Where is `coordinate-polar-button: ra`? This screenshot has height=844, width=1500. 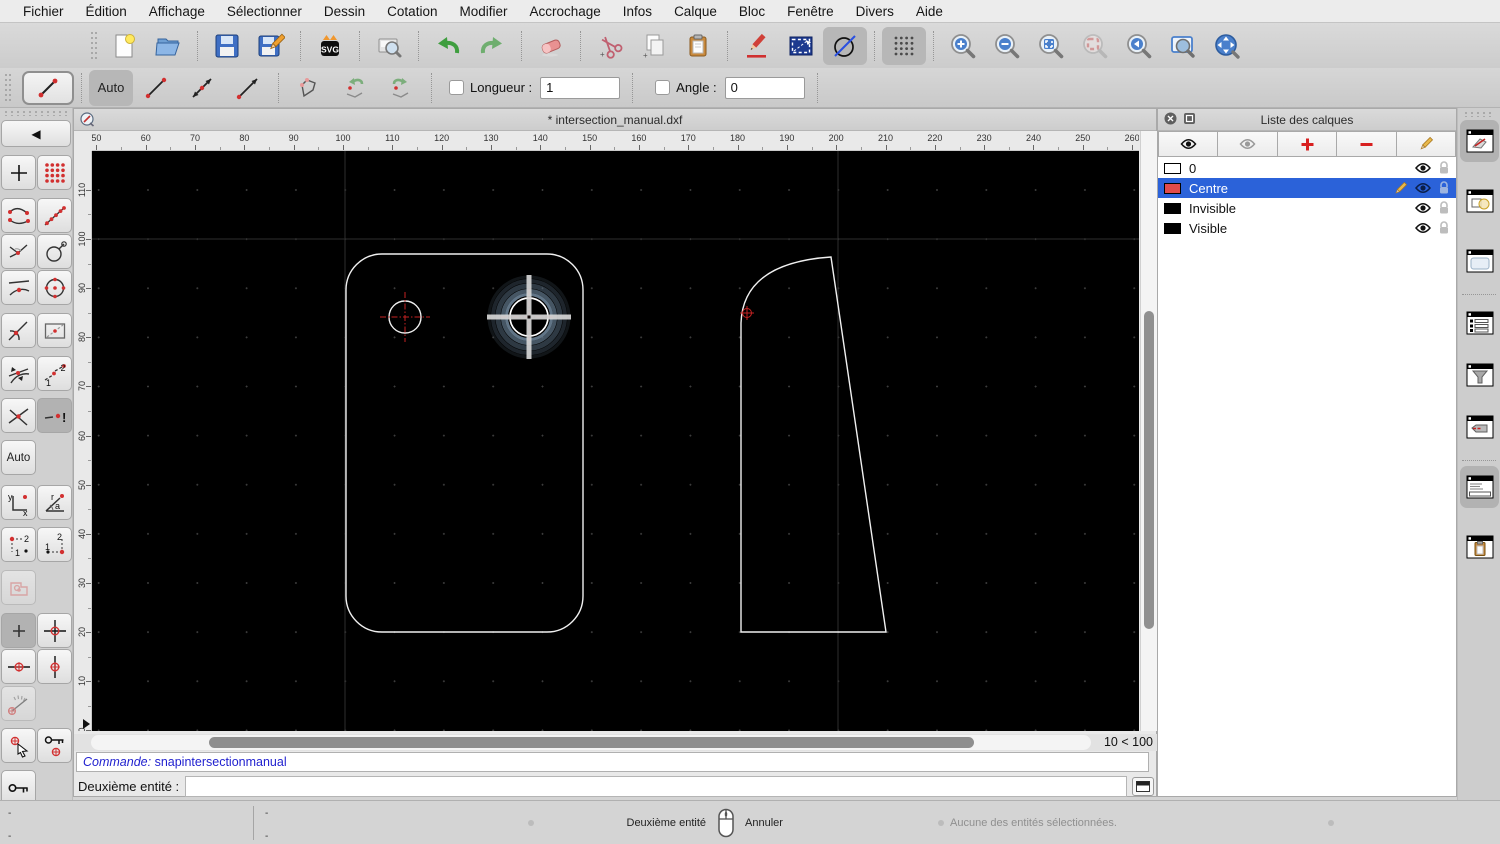 coordinate-polar-button: ra is located at coordinates (54, 502).